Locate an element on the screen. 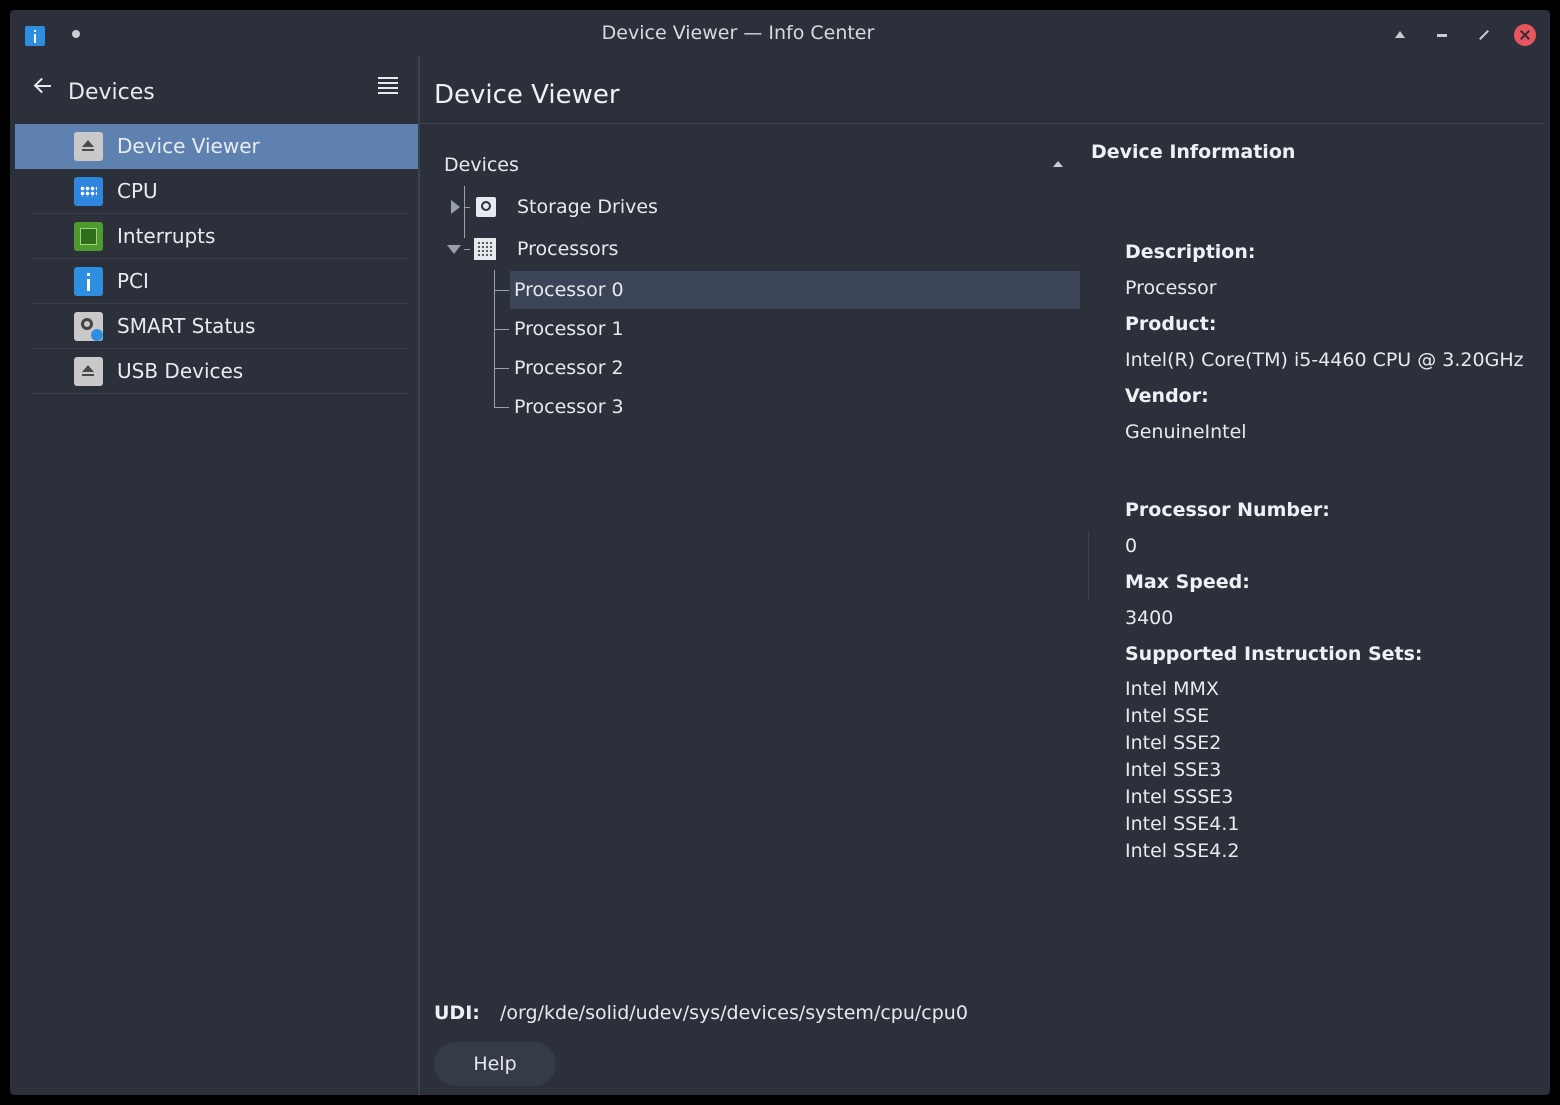 This screenshot has width=1560, height=1105. title-divider is located at coordinates (982, 123).